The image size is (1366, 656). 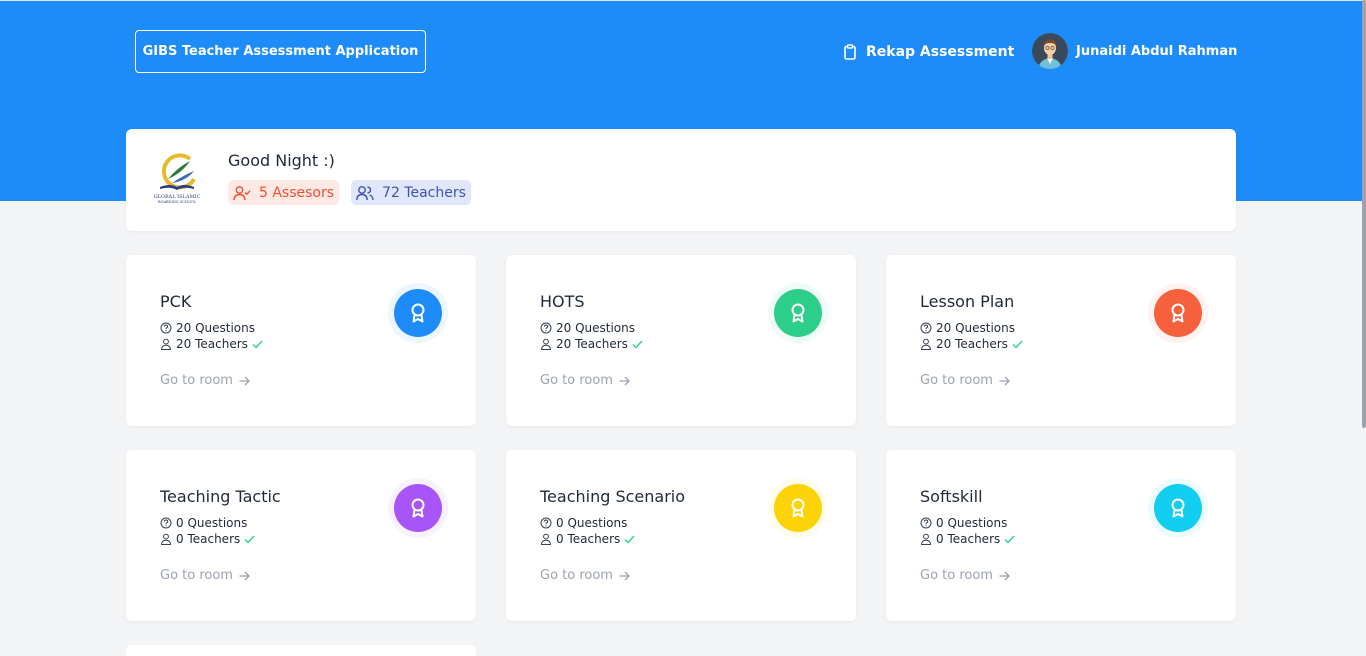 I want to click on card-title: Lesson Plan, so click(x=967, y=301).